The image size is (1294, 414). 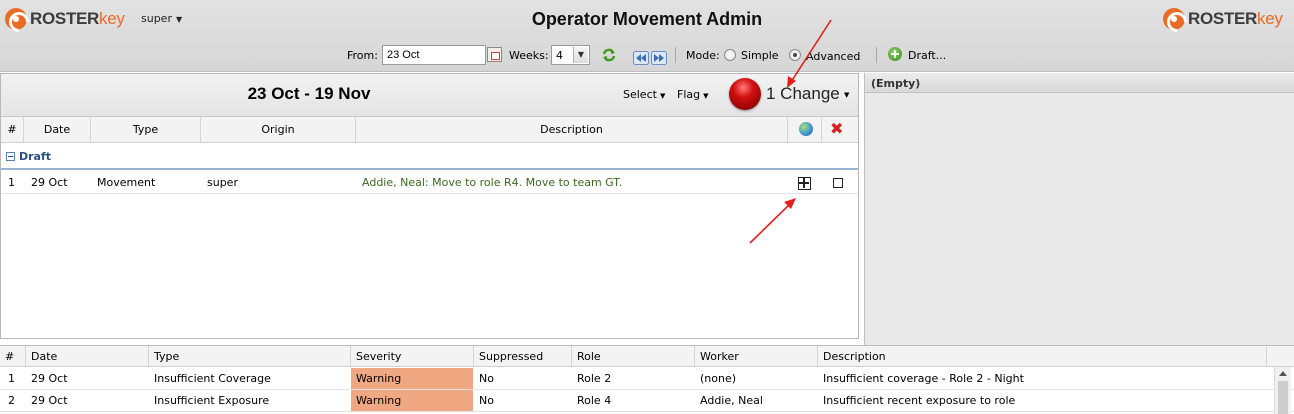 I want to click on row-role: Role 4, so click(x=594, y=400).